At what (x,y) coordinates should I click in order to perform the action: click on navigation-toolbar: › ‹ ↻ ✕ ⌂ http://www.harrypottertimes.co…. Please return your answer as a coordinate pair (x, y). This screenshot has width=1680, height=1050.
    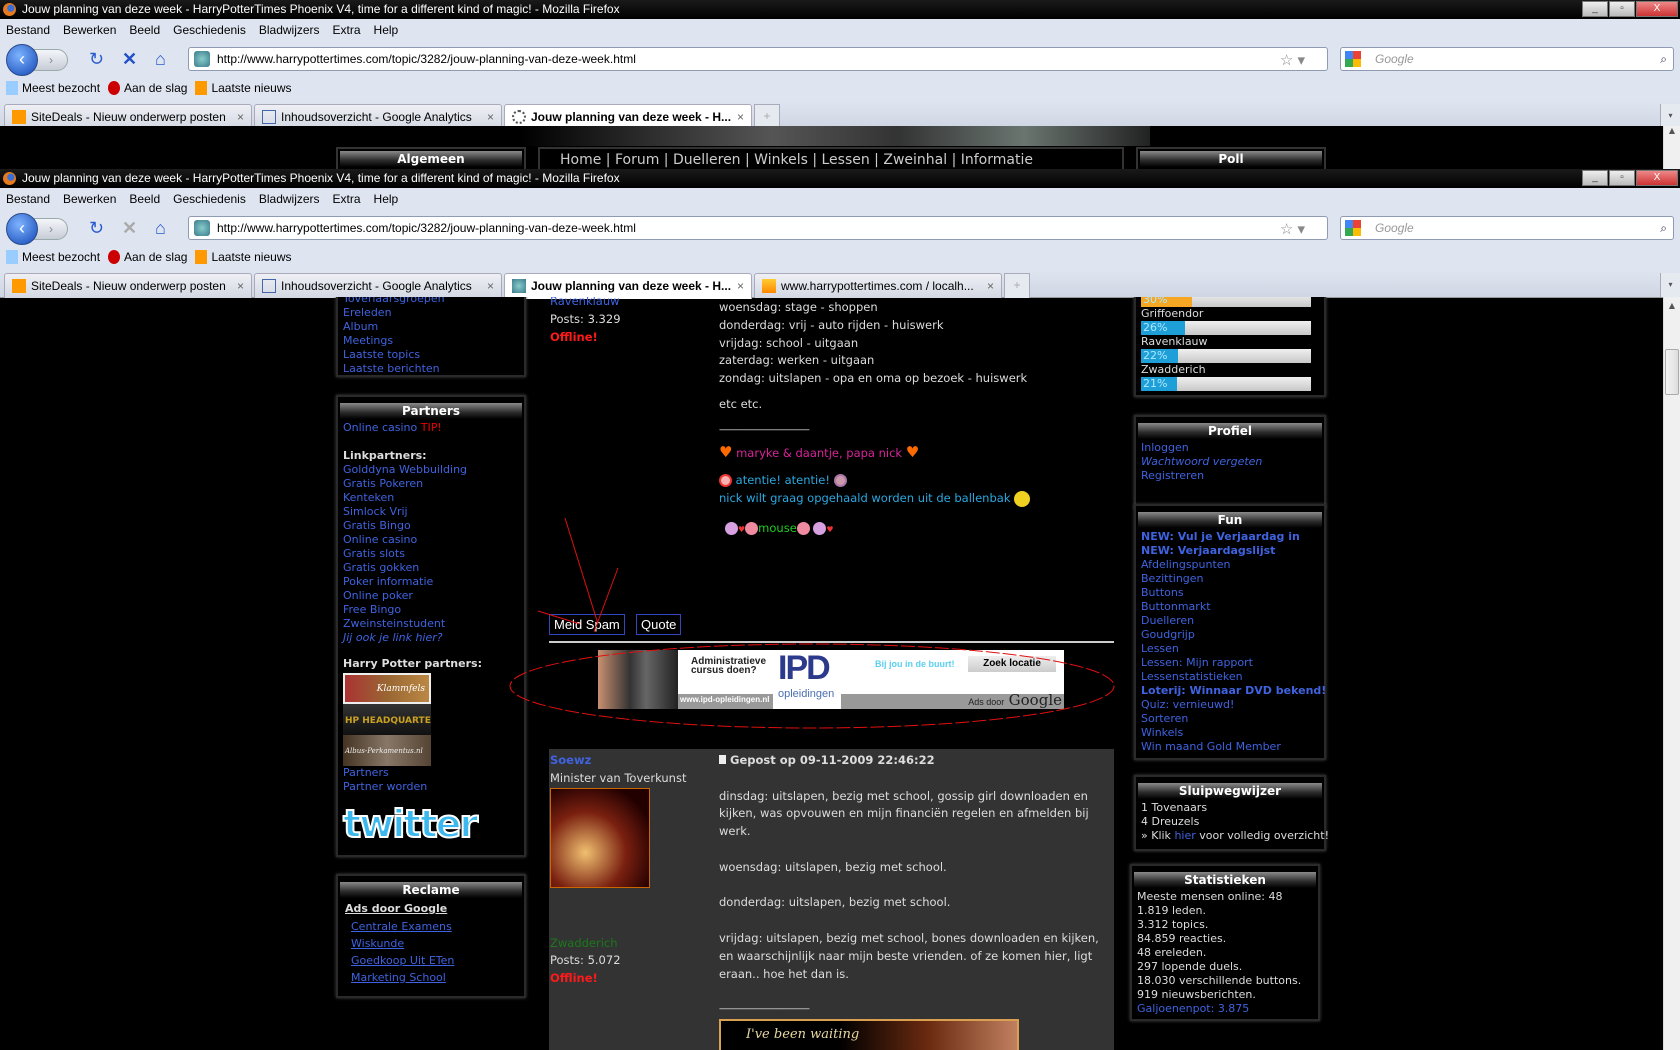
    Looking at the image, I should click on (840, 227).